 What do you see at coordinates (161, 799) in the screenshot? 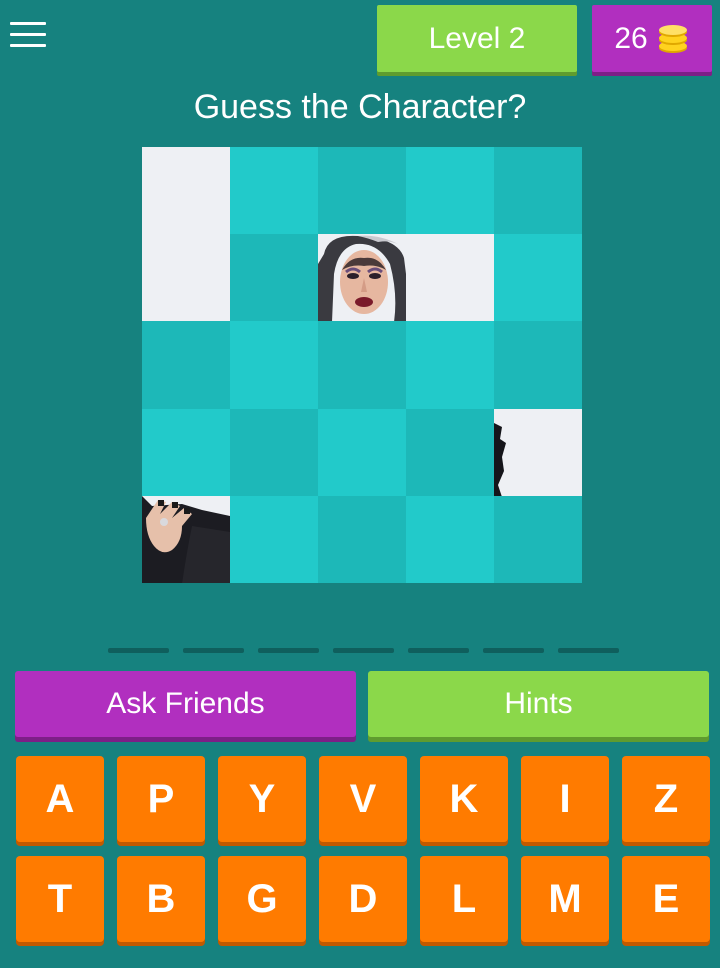
I see `letter-key: P` at bounding box center [161, 799].